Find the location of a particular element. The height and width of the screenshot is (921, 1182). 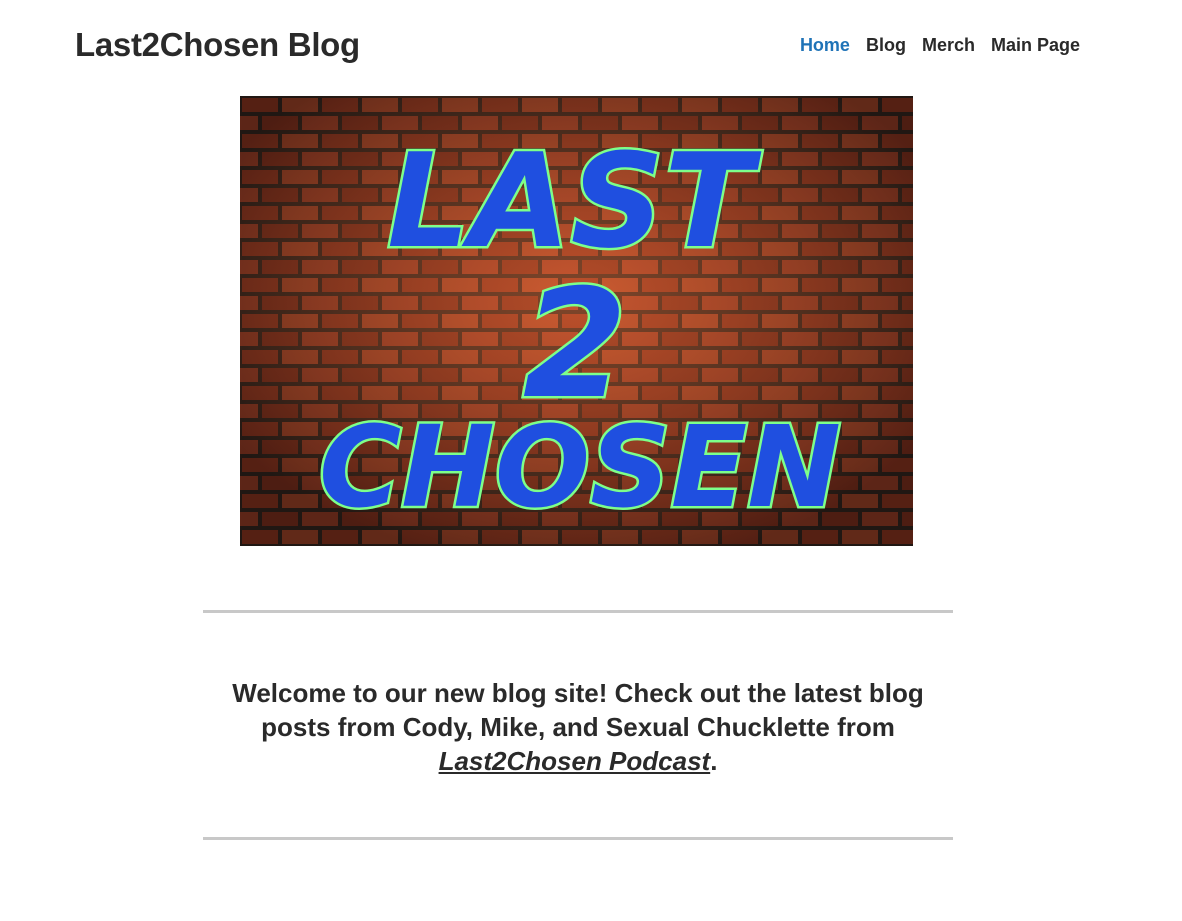

nav-home-link: Home is located at coordinates (825, 45).